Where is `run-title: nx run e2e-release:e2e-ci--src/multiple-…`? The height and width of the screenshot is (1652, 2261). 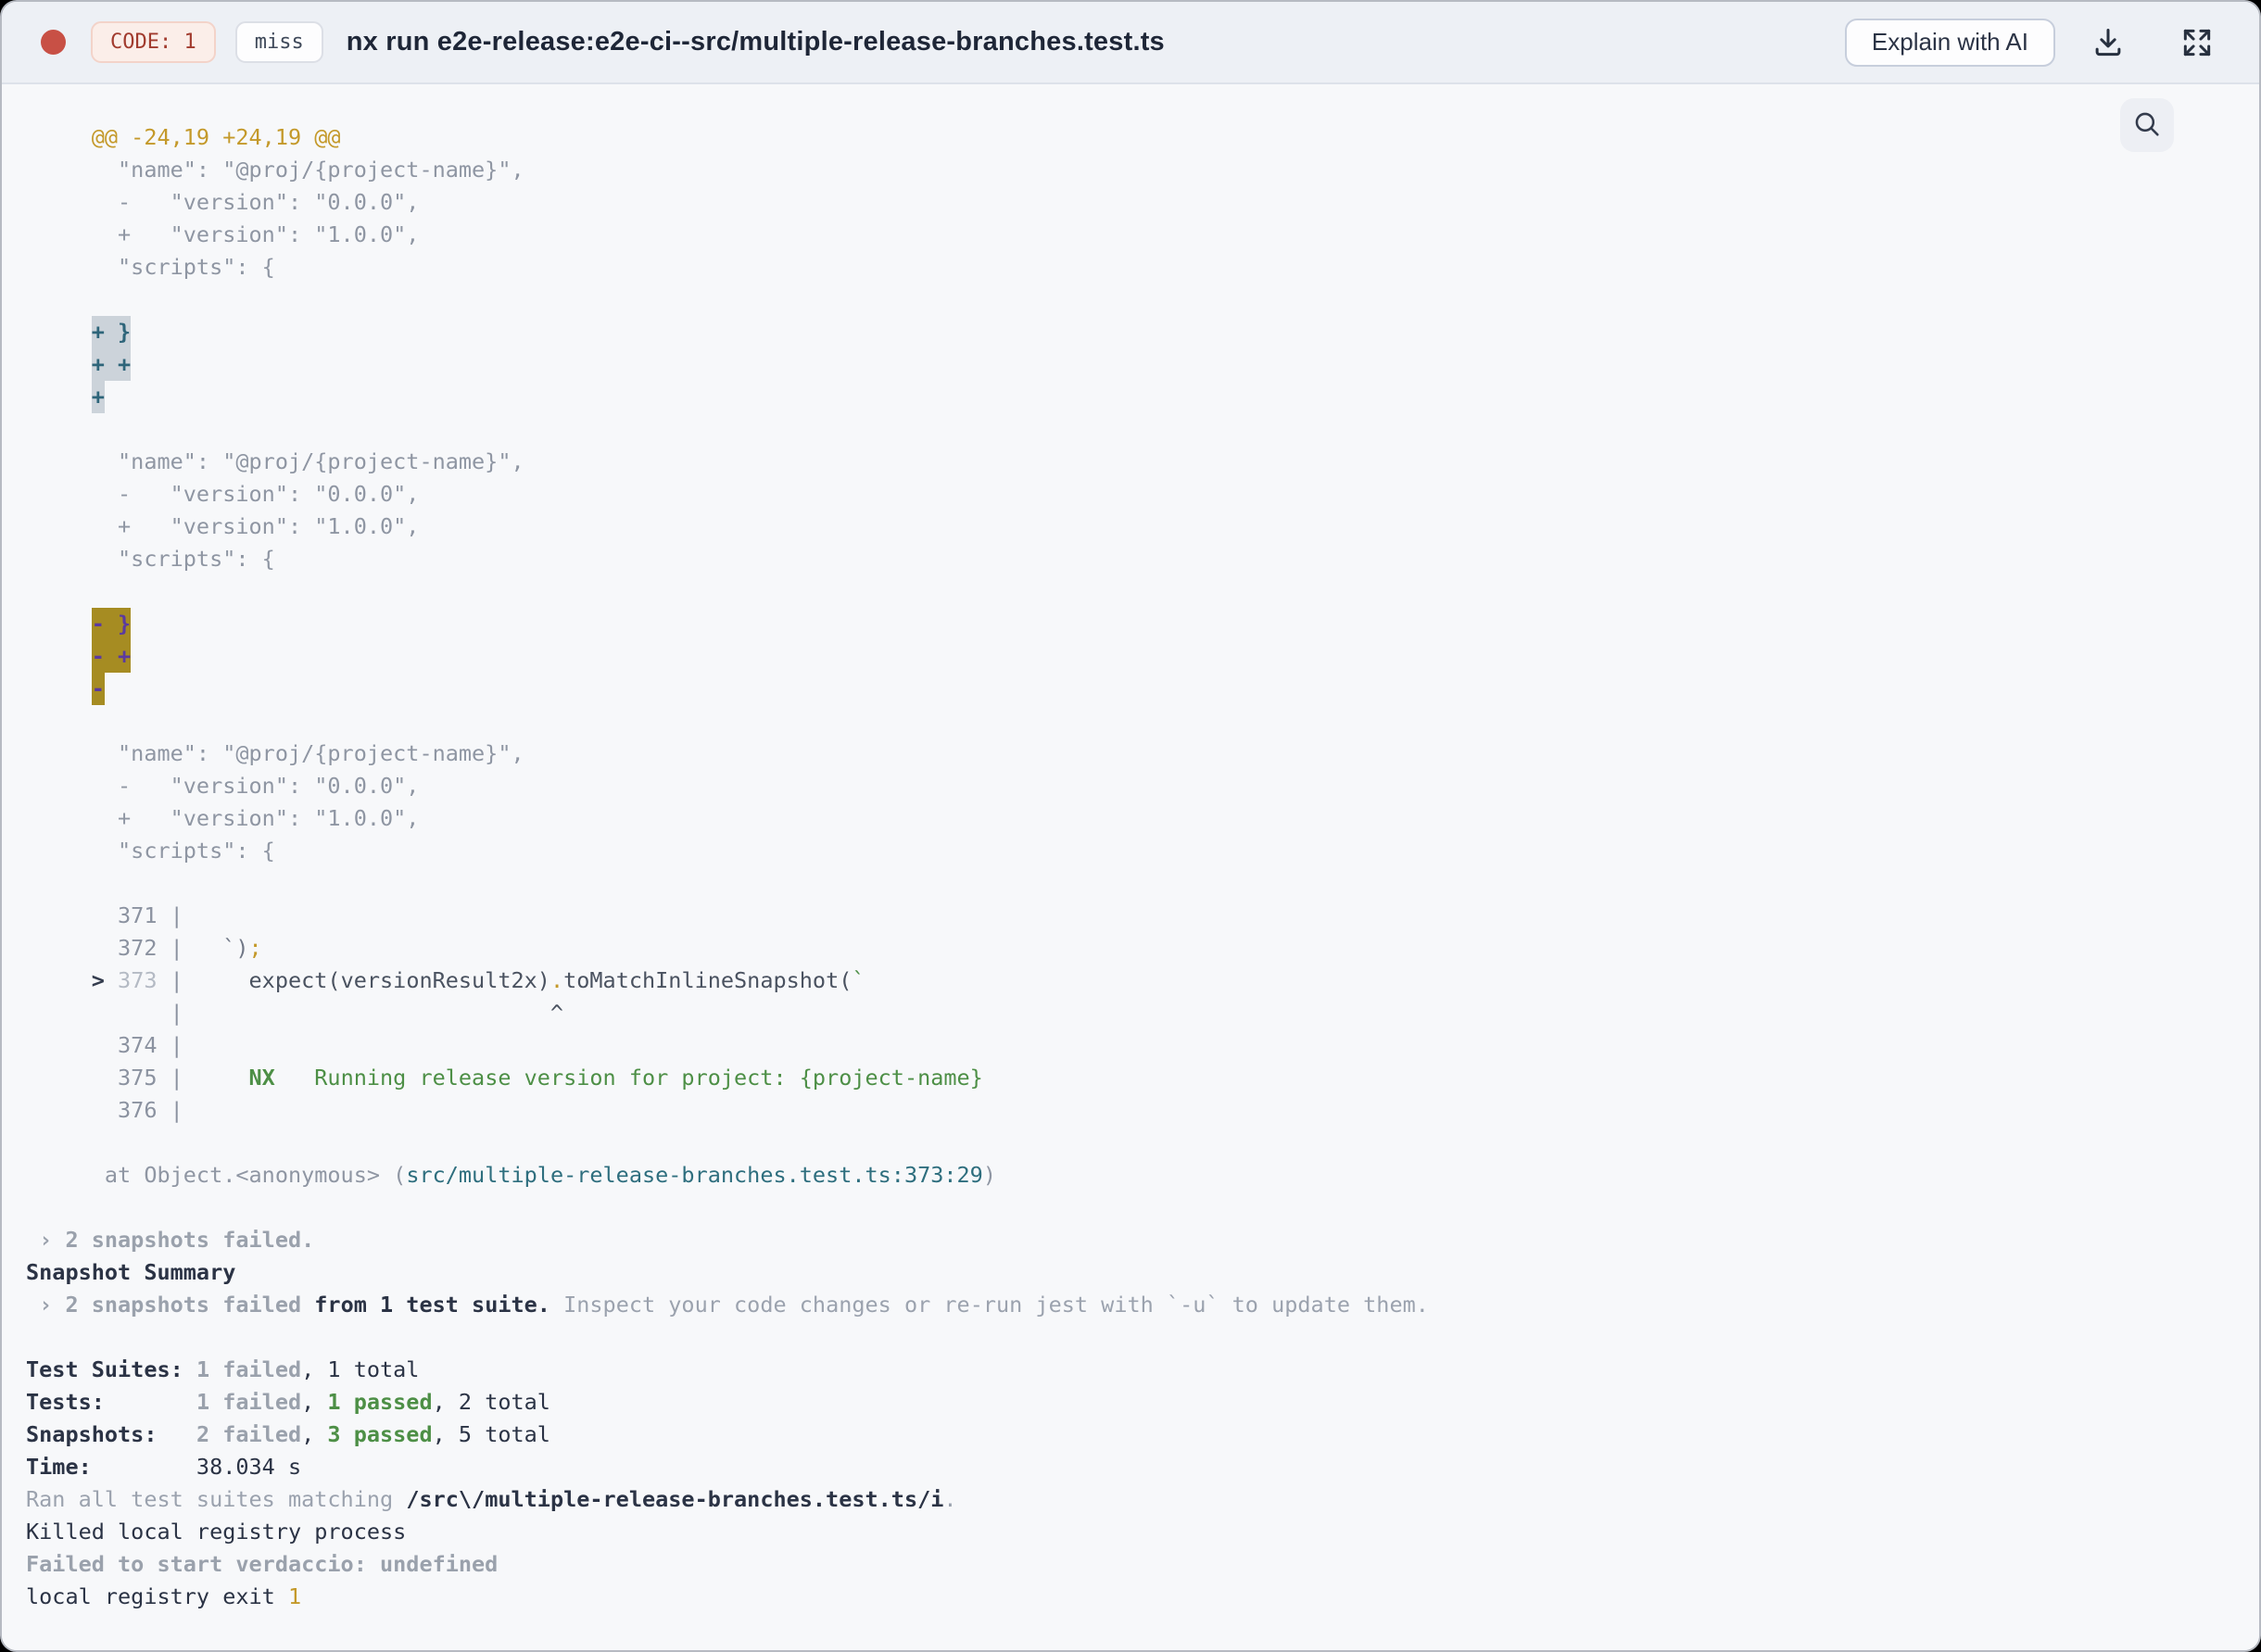 run-title: nx run e2e-release:e2e-ci--src/multiple-… is located at coordinates (755, 42).